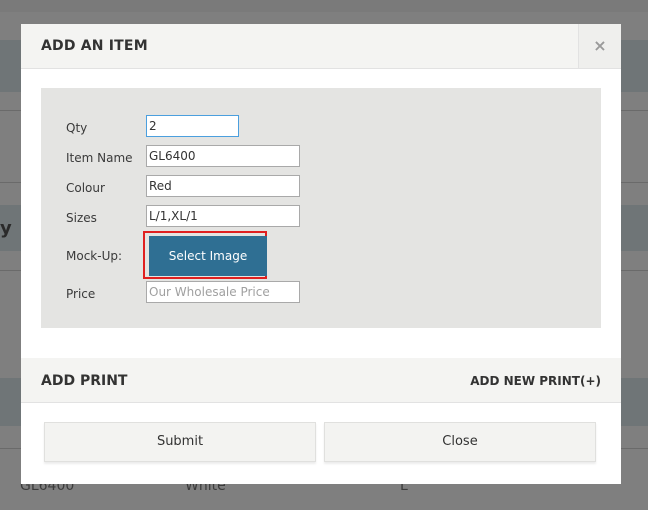  I want to click on mockup-row: Mock-Up: Select Image, so click(321, 255).